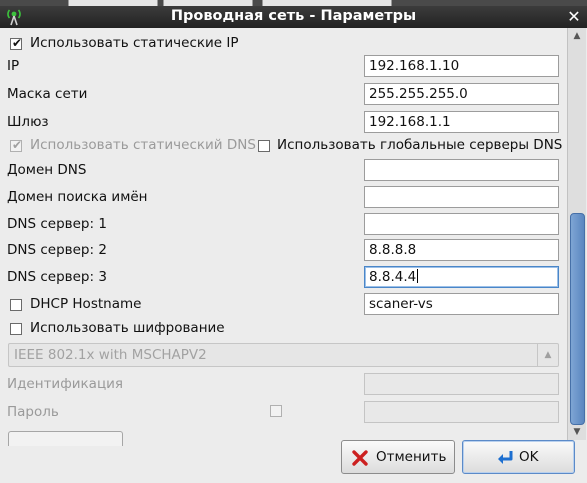 The image size is (587, 483). I want to click on search-domain-label: Домен поиска имён, so click(77, 197).